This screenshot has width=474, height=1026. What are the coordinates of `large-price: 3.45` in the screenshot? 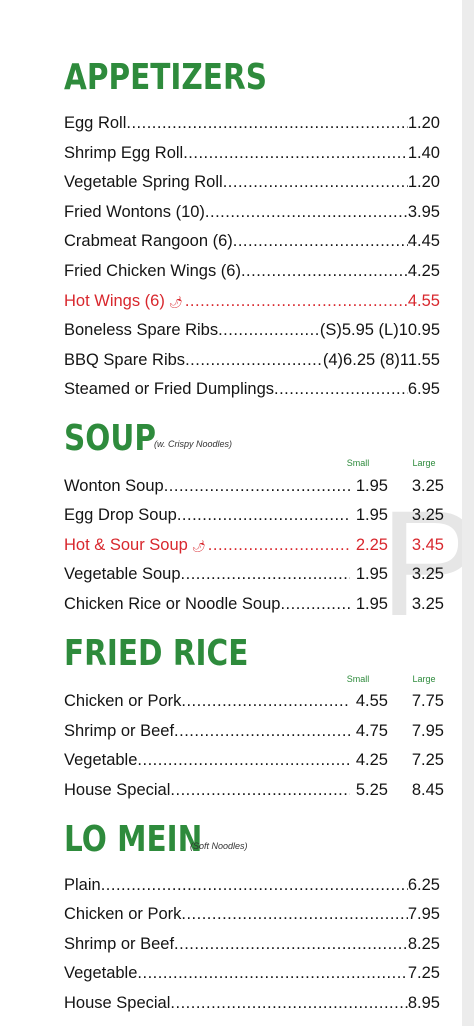 It's located at (427, 544).